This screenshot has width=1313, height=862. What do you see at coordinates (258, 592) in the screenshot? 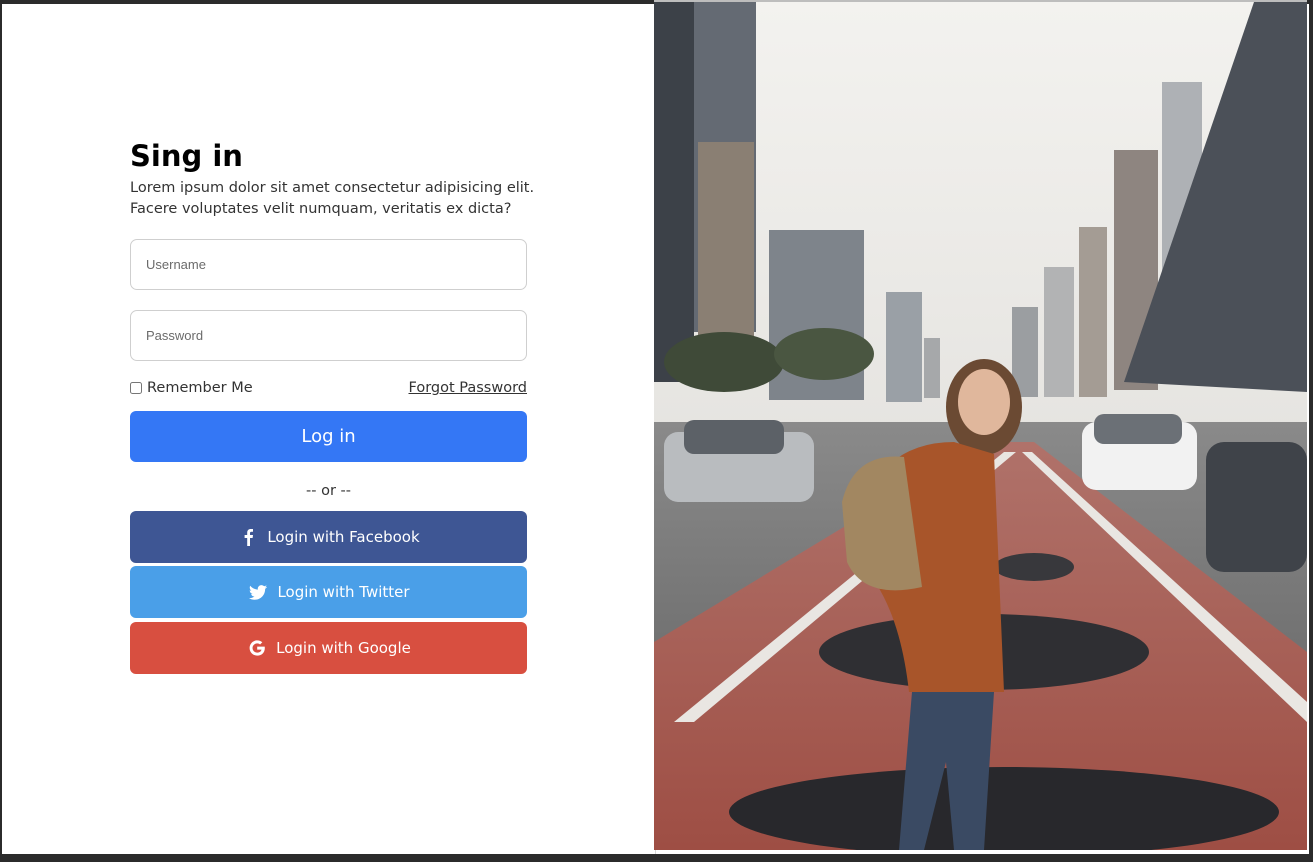
I see `twitter-icon` at bounding box center [258, 592].